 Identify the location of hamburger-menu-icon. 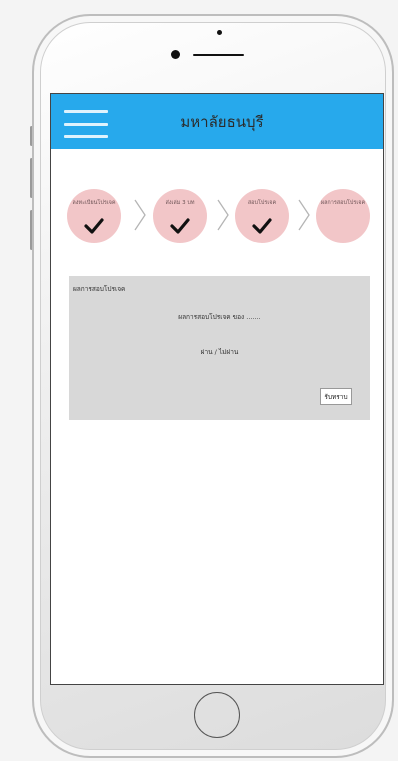
(86, 124).